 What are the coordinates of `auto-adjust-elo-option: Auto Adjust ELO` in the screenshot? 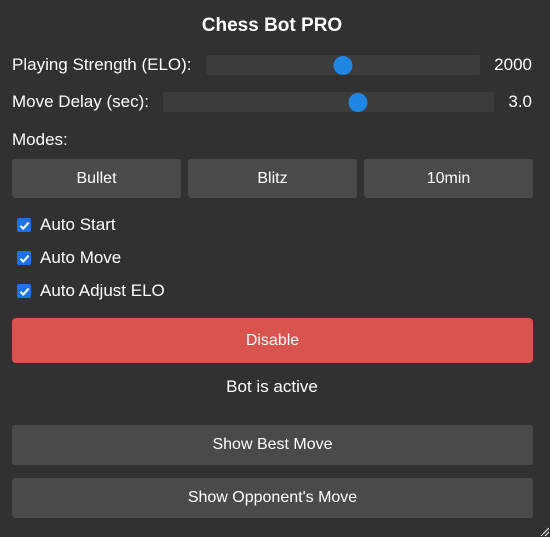 It's located at (91, 291).